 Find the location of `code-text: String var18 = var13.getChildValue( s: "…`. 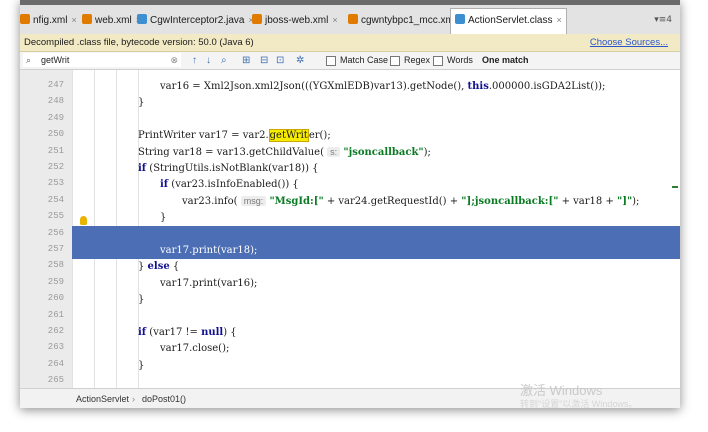

code-text: String var18 = var13.getChildValue( s: "… is located at coordinates (284, 152).